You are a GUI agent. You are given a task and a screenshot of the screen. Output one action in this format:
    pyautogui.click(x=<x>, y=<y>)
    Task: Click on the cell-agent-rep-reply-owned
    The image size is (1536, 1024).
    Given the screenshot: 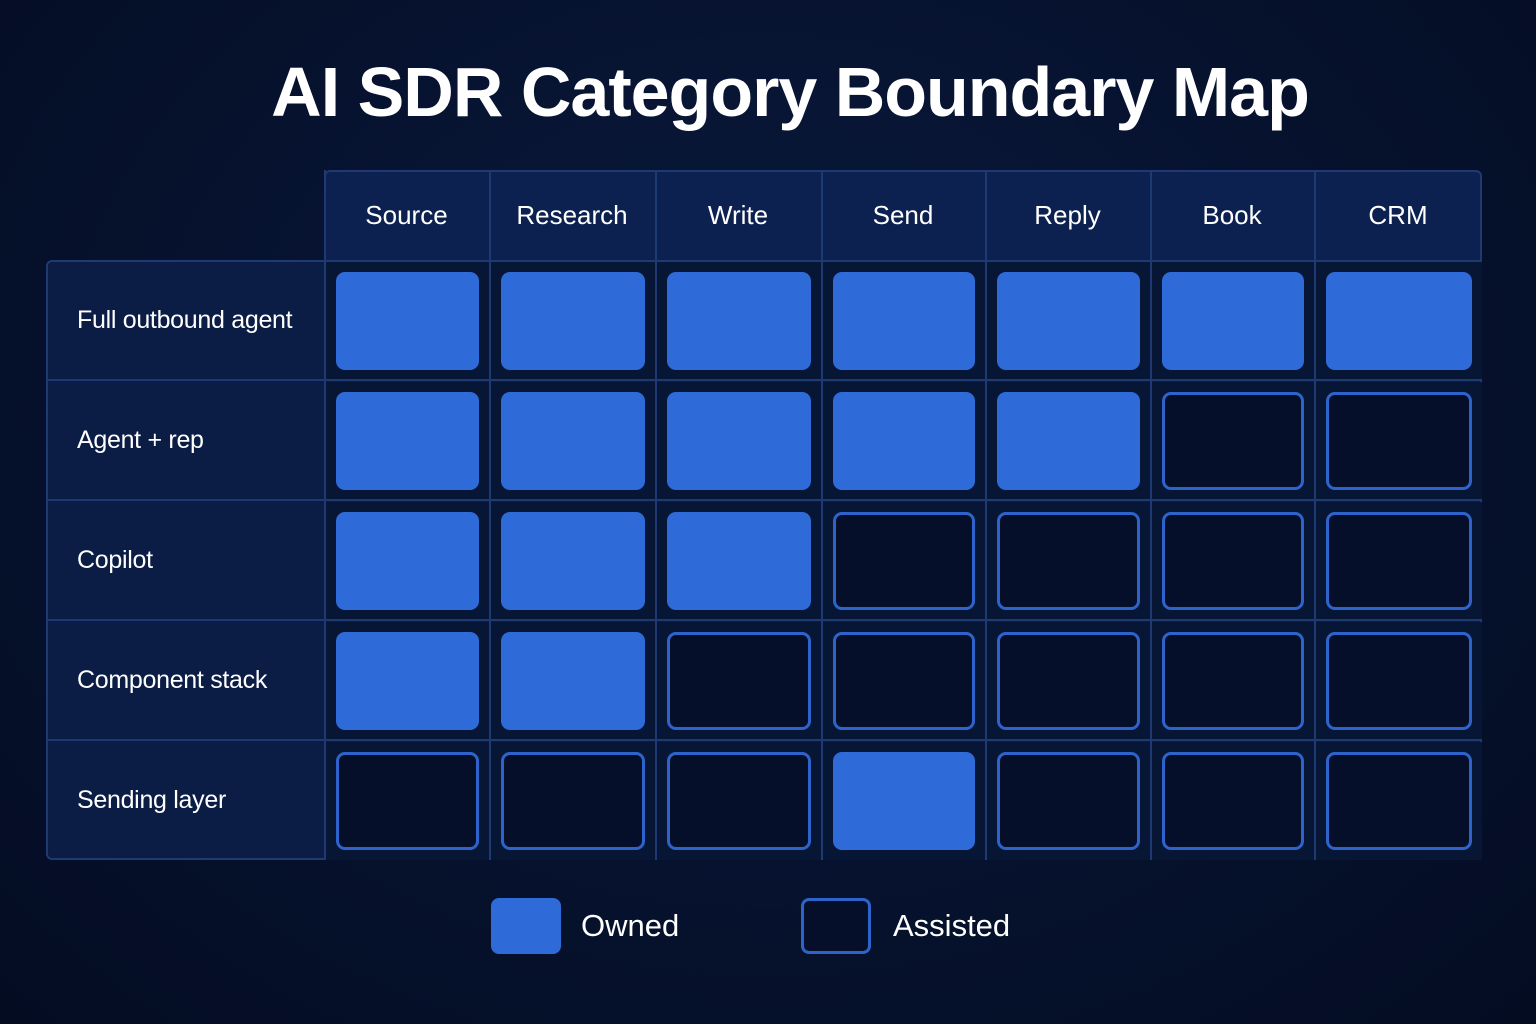 What is the action you would take?
    pyautogui.click(x=1068, y=441)
    